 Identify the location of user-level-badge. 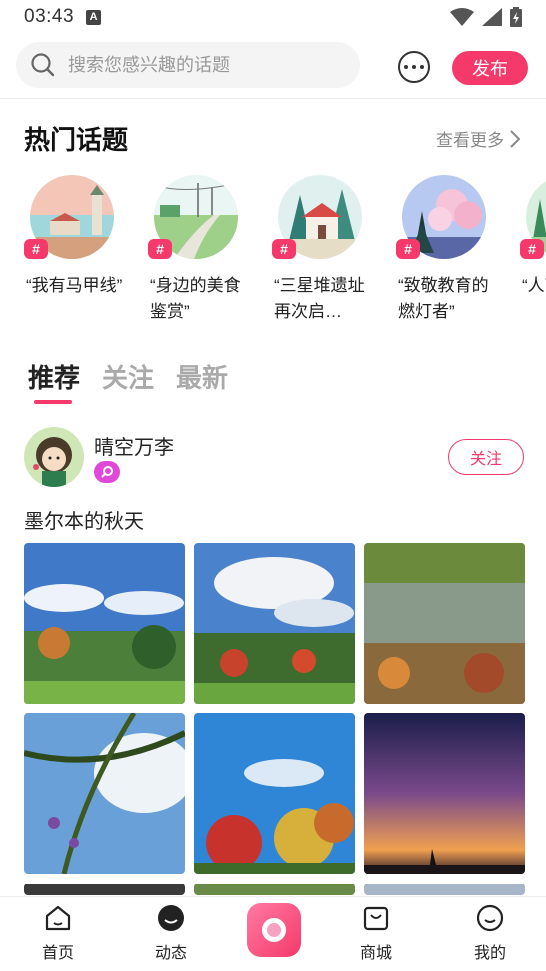
(107, 472).